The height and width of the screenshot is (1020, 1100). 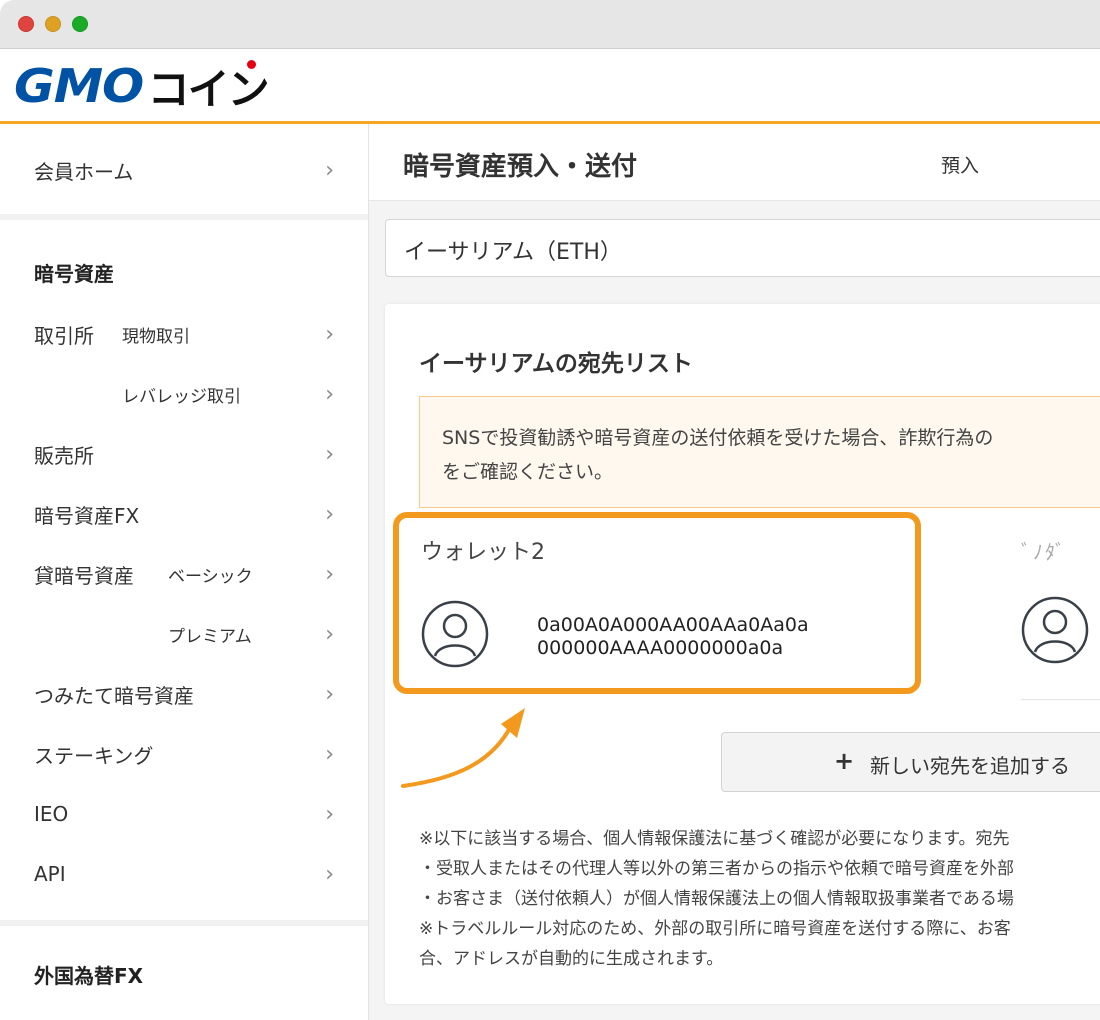 What do you see at coordinates (715, 929) in the screenshot?
I see `note-line4: ※トラベルルール対応のため、外部の取引所に暗号資産を送付する際に、お客` at bounding box center [715, 929].